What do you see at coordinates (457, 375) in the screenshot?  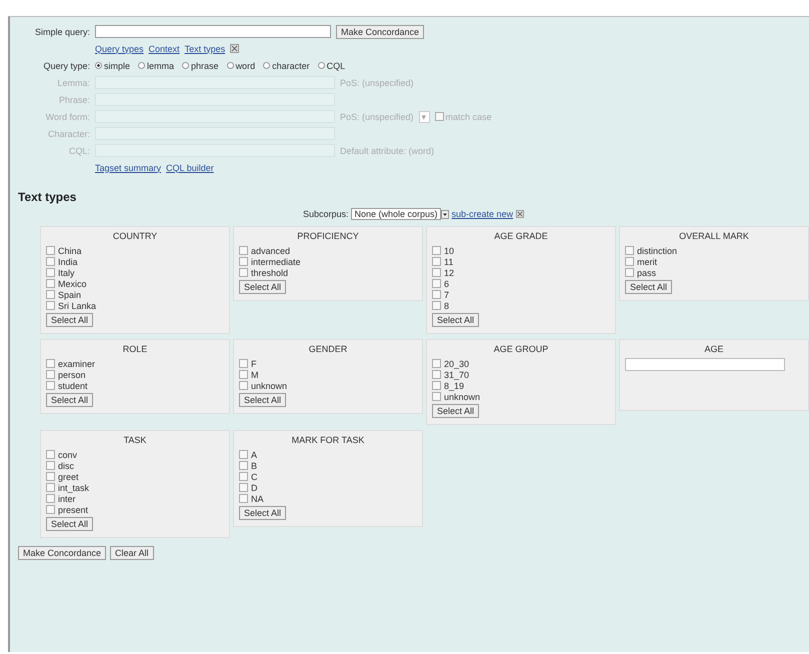 I see `checkbox-label: 31_70` at bounding box center [457, 375].